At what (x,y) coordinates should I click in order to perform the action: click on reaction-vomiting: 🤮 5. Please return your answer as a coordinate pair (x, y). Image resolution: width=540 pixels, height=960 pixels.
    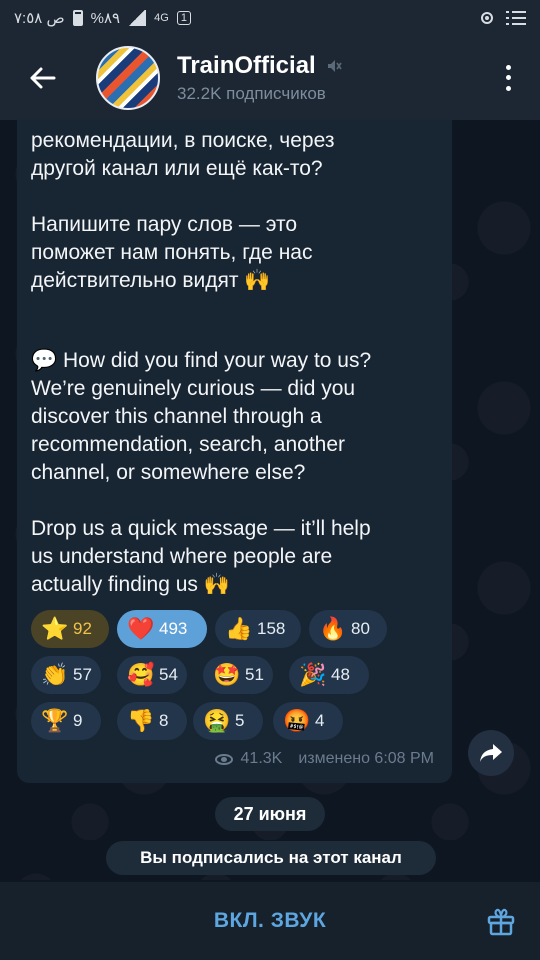
    Looking at the image, I should click on (228, 721).